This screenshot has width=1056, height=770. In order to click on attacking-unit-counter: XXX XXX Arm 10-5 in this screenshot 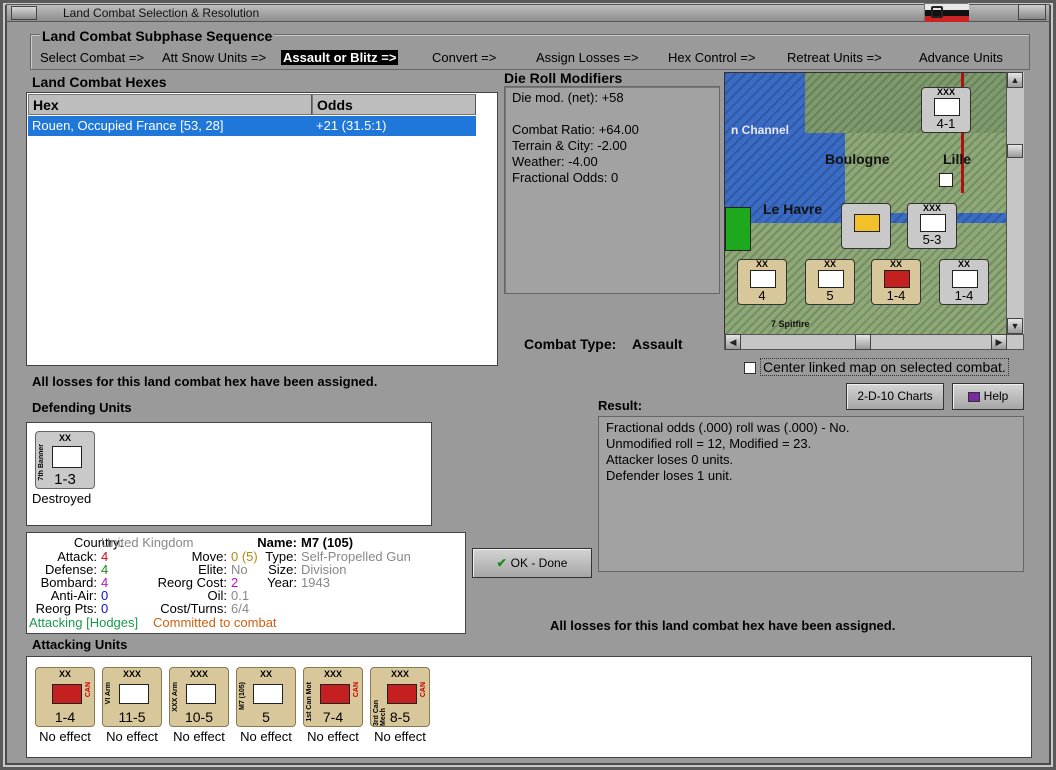, I will do `click(199, 697)`.